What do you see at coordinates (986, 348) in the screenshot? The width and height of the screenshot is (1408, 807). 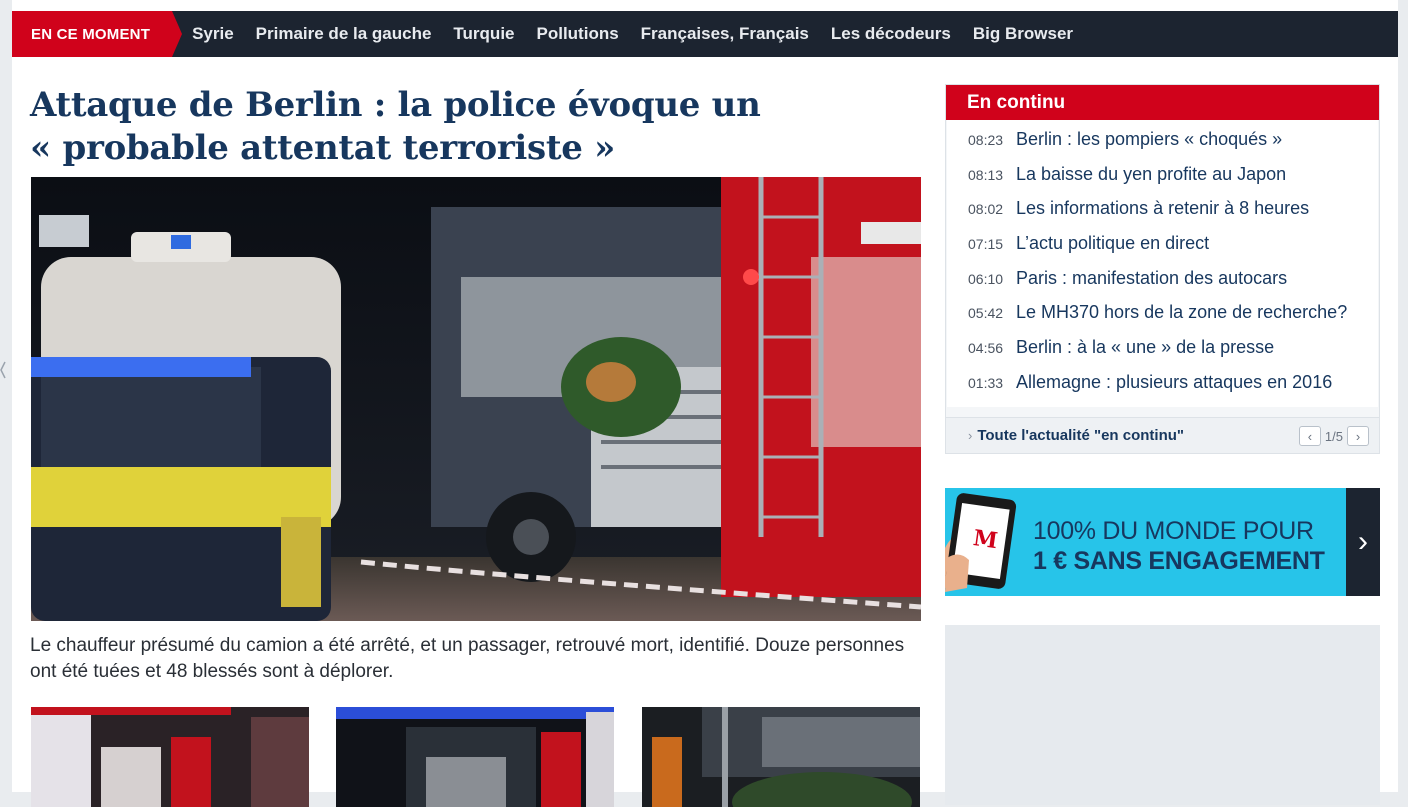 I see `item-time: 04:56` at bounding box center [986, 348].